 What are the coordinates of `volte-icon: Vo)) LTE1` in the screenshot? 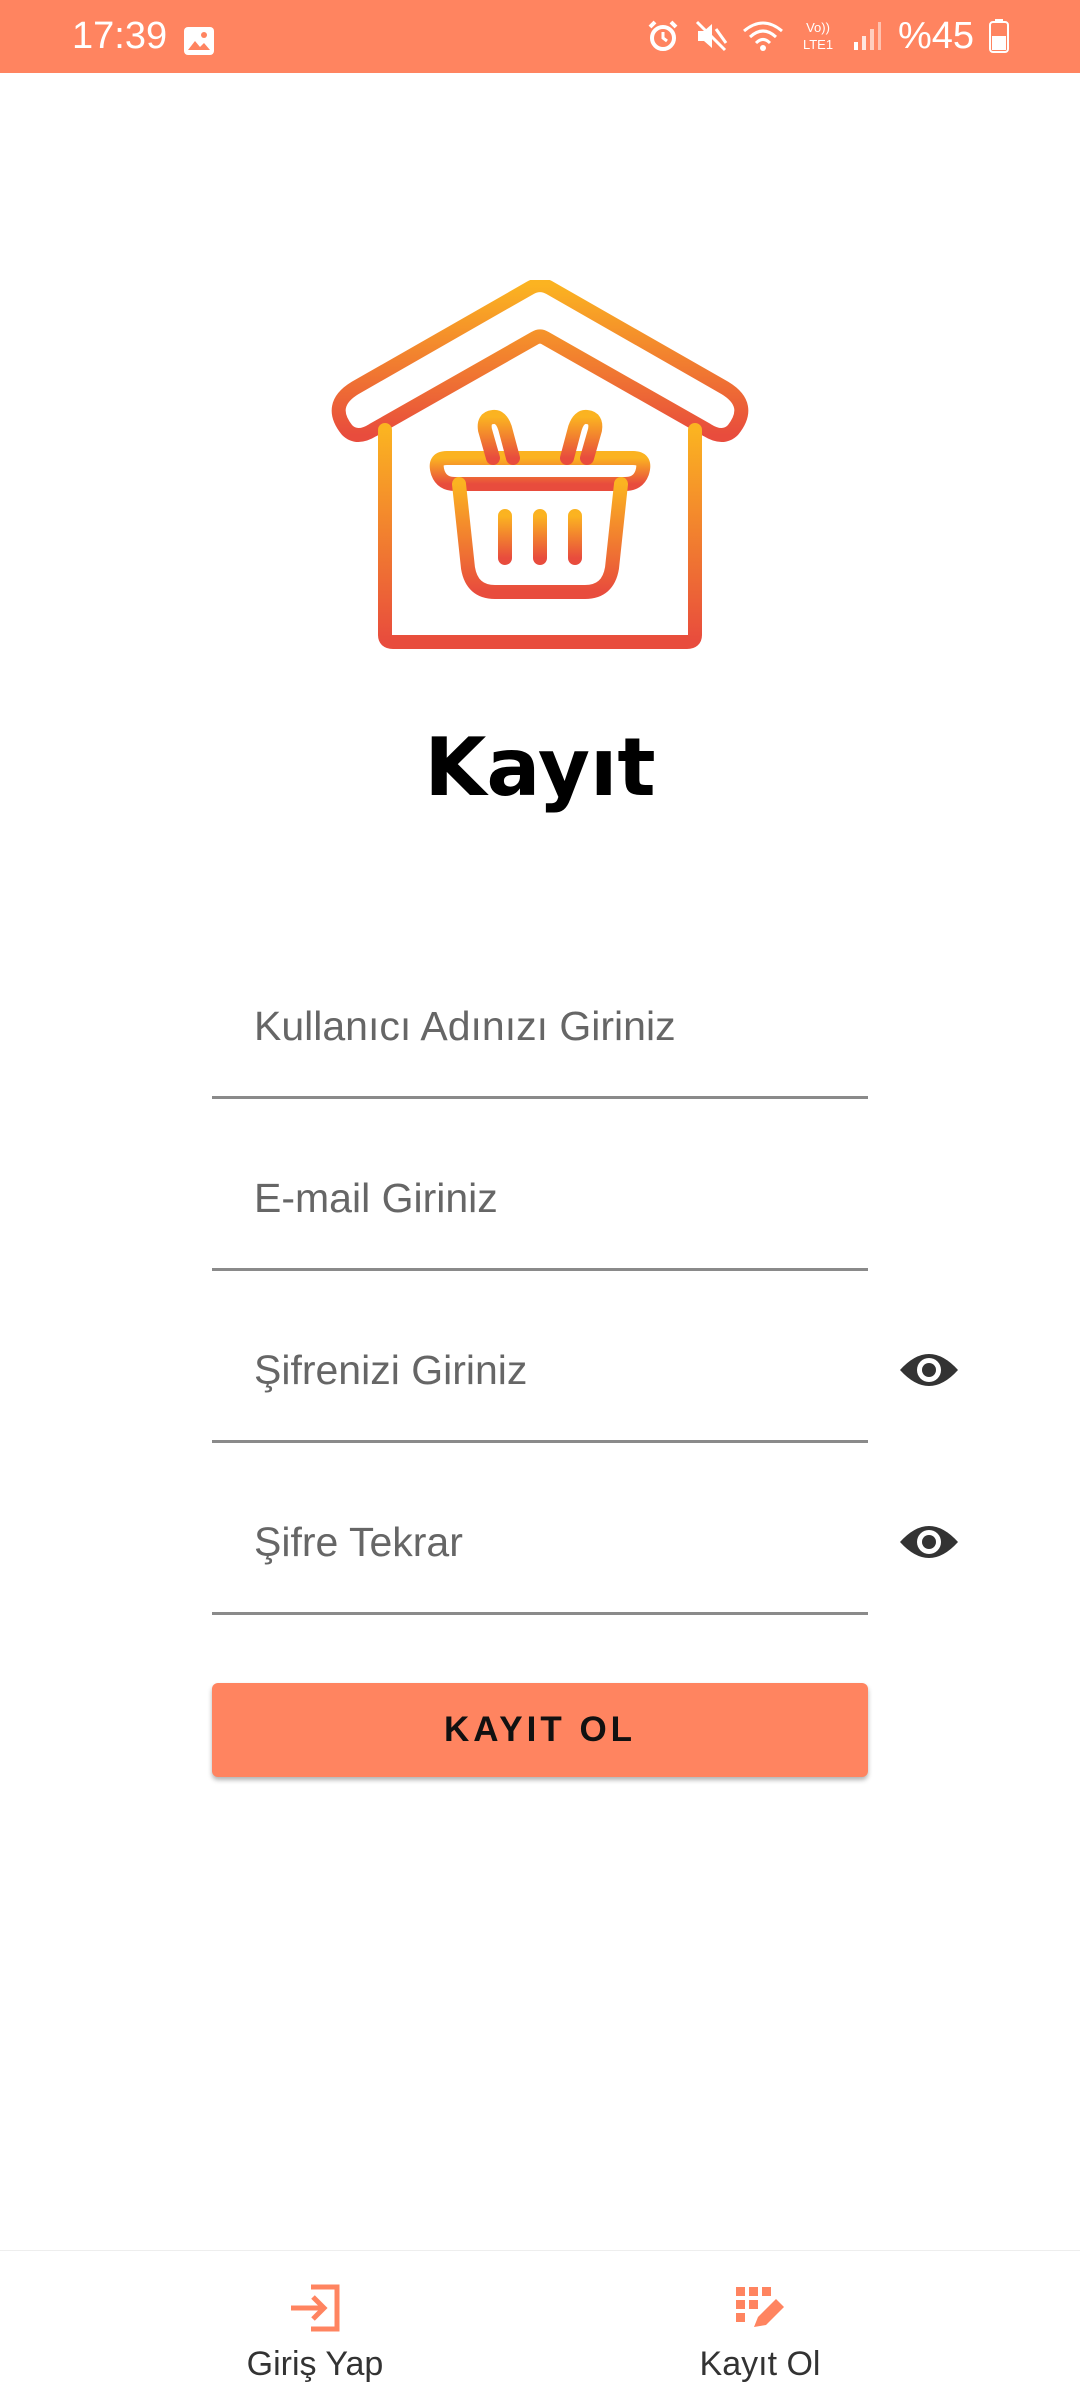 It's located at (818, 36).